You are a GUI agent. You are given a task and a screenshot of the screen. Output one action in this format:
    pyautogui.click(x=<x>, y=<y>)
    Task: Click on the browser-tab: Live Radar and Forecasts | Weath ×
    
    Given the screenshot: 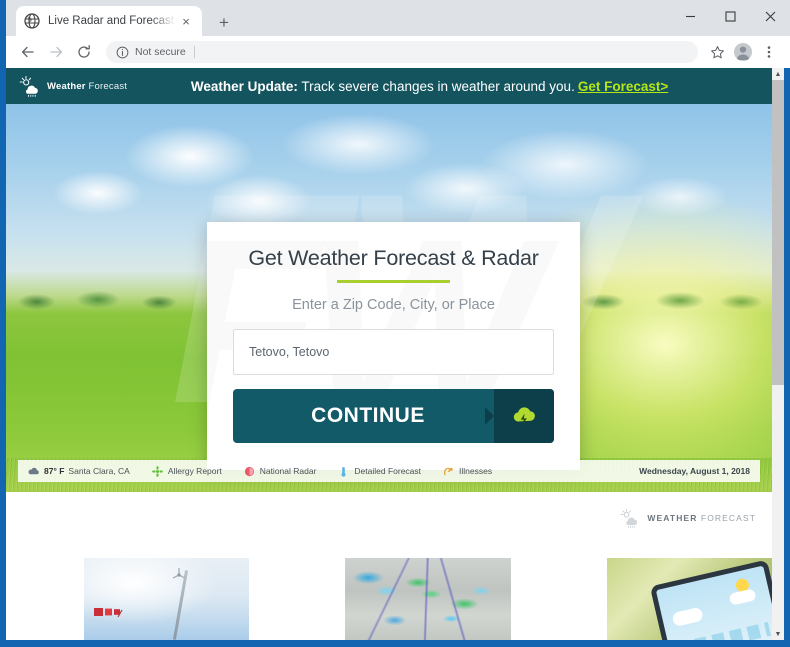 What is the action you would take?
    pyautogui.click(x=109, y=21)
    